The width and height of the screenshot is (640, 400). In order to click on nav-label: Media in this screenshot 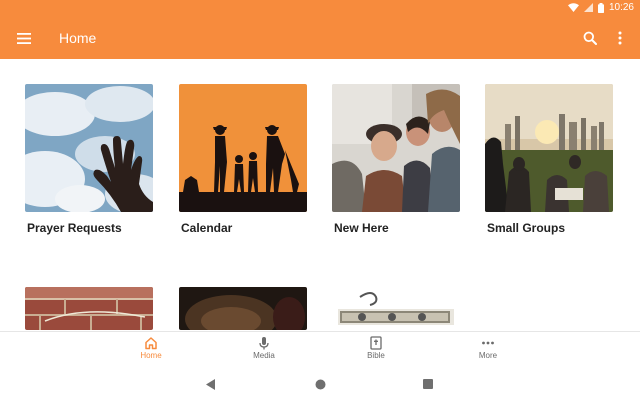, I will do `click(264, 355)`.